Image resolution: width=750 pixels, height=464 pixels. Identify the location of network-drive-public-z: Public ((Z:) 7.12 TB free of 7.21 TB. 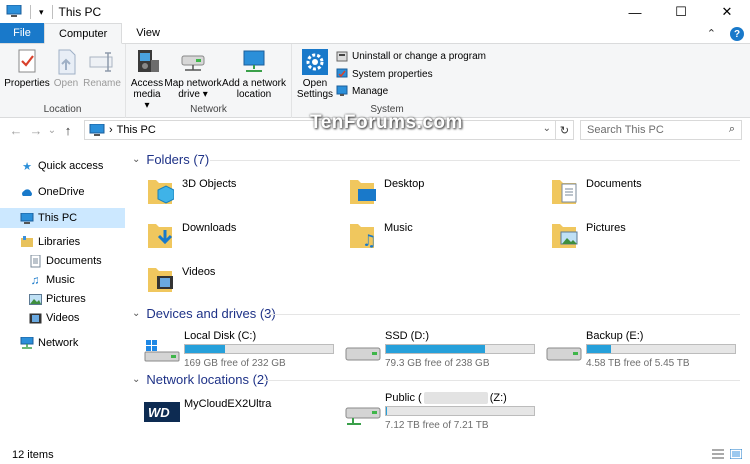
(445, 412).